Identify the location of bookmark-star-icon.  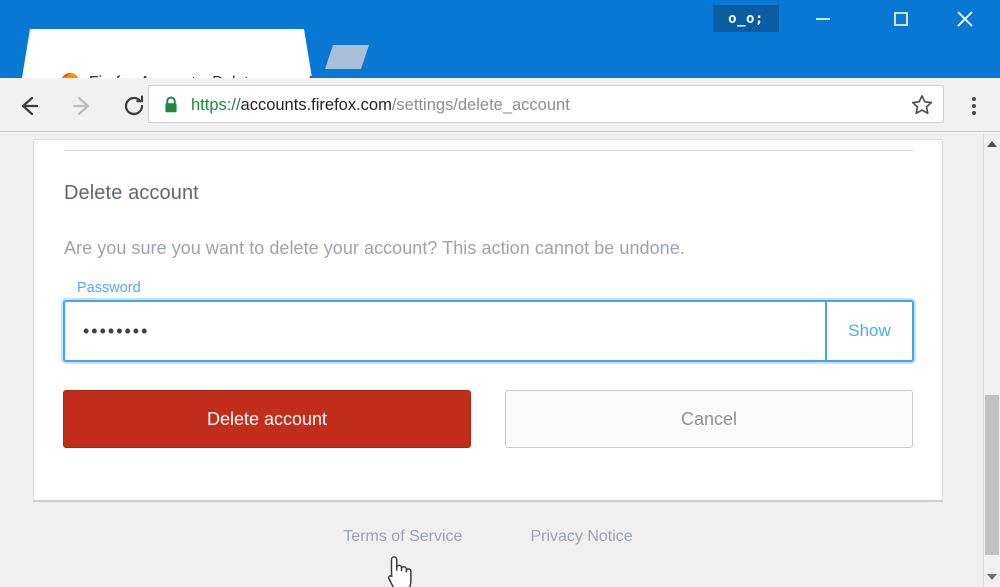
(922, 105).